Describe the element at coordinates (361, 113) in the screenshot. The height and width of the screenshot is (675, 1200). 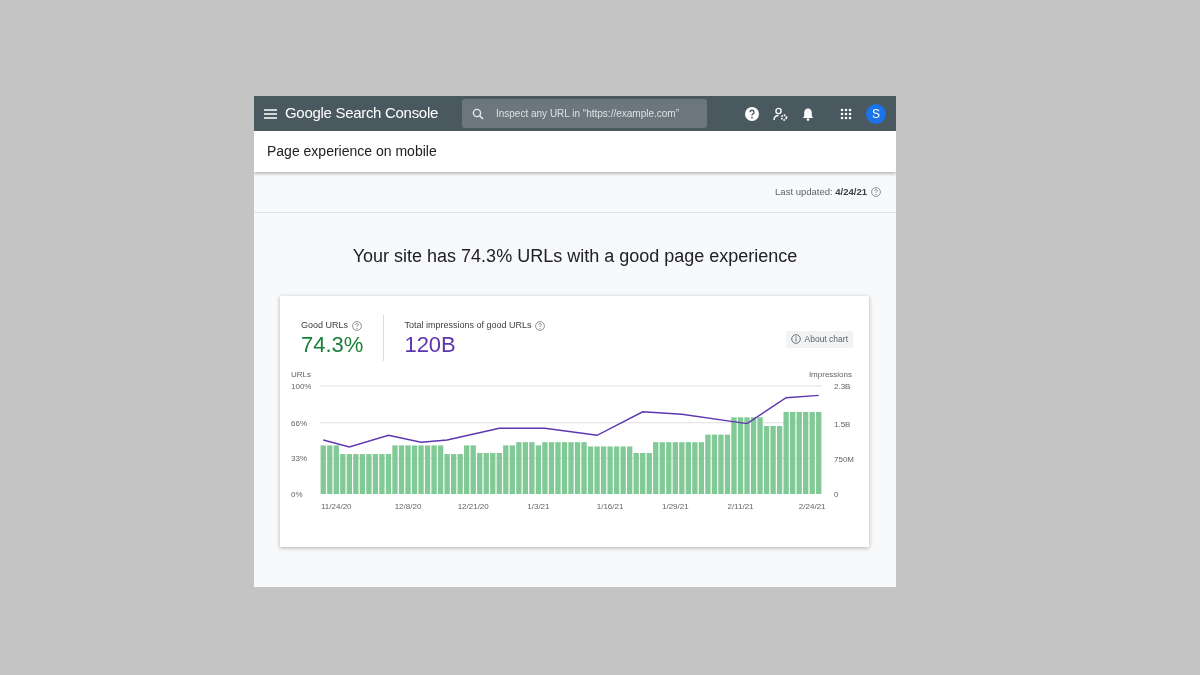
I see `product-logo: Google Search Console` at that location.